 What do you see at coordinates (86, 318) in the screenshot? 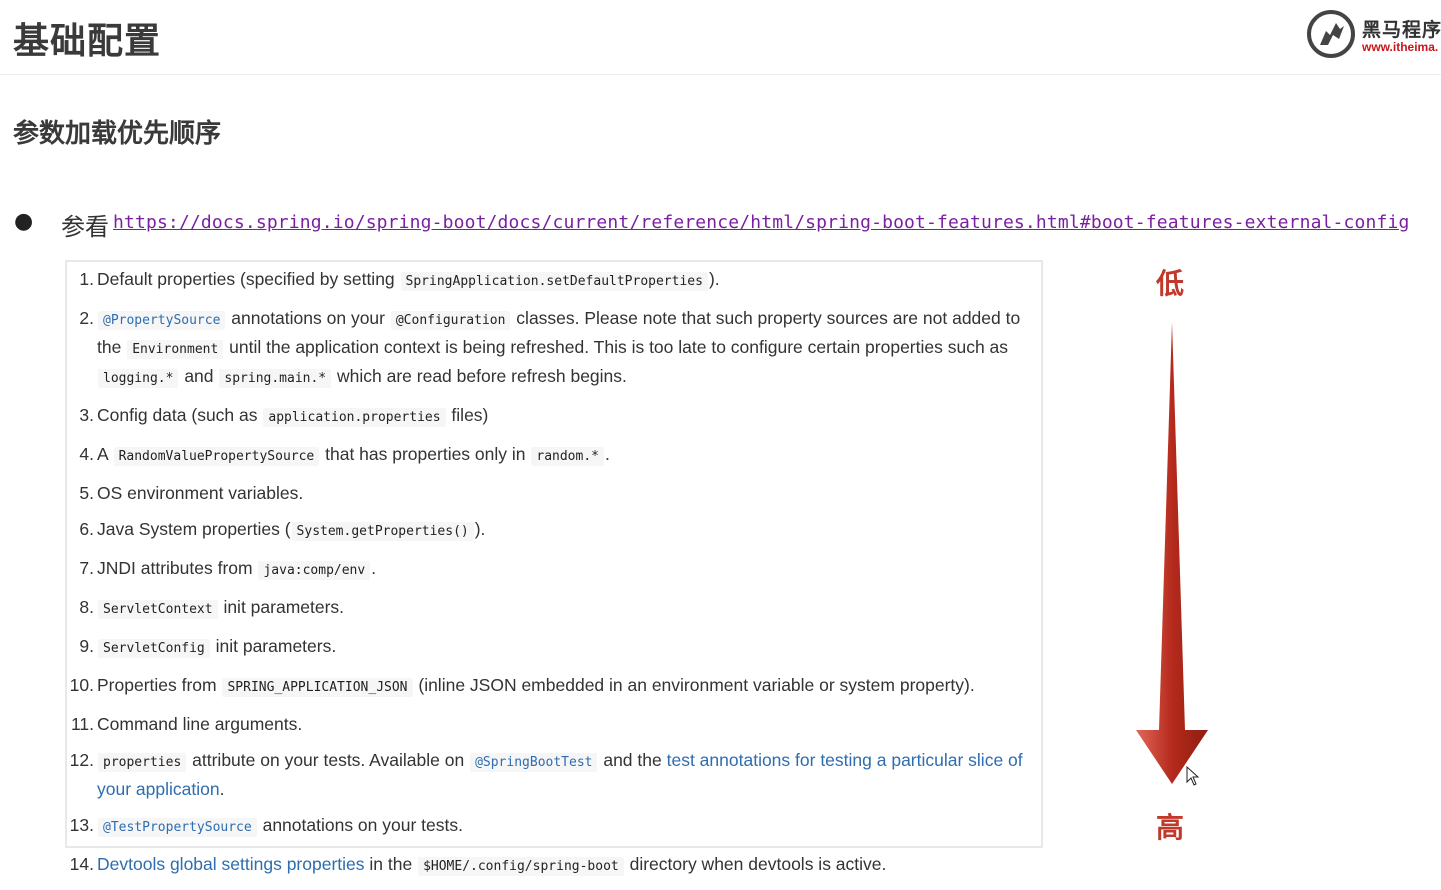
I see `list-item-number: 2.` at bounding box center [86, 318].